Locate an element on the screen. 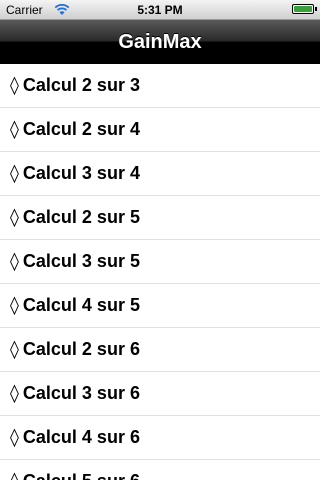 Image resolution: width=320 pixels, height=480 pixels. list-item: ◊ Calcul 3 sur 6 is located at coordinates (160, 394).